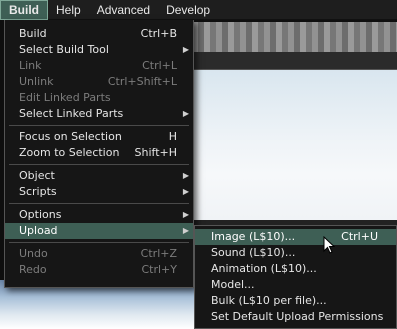 The height and width of the screenshot is (329, 397). I want to click on menubar-build: Build, so click(24, 10).